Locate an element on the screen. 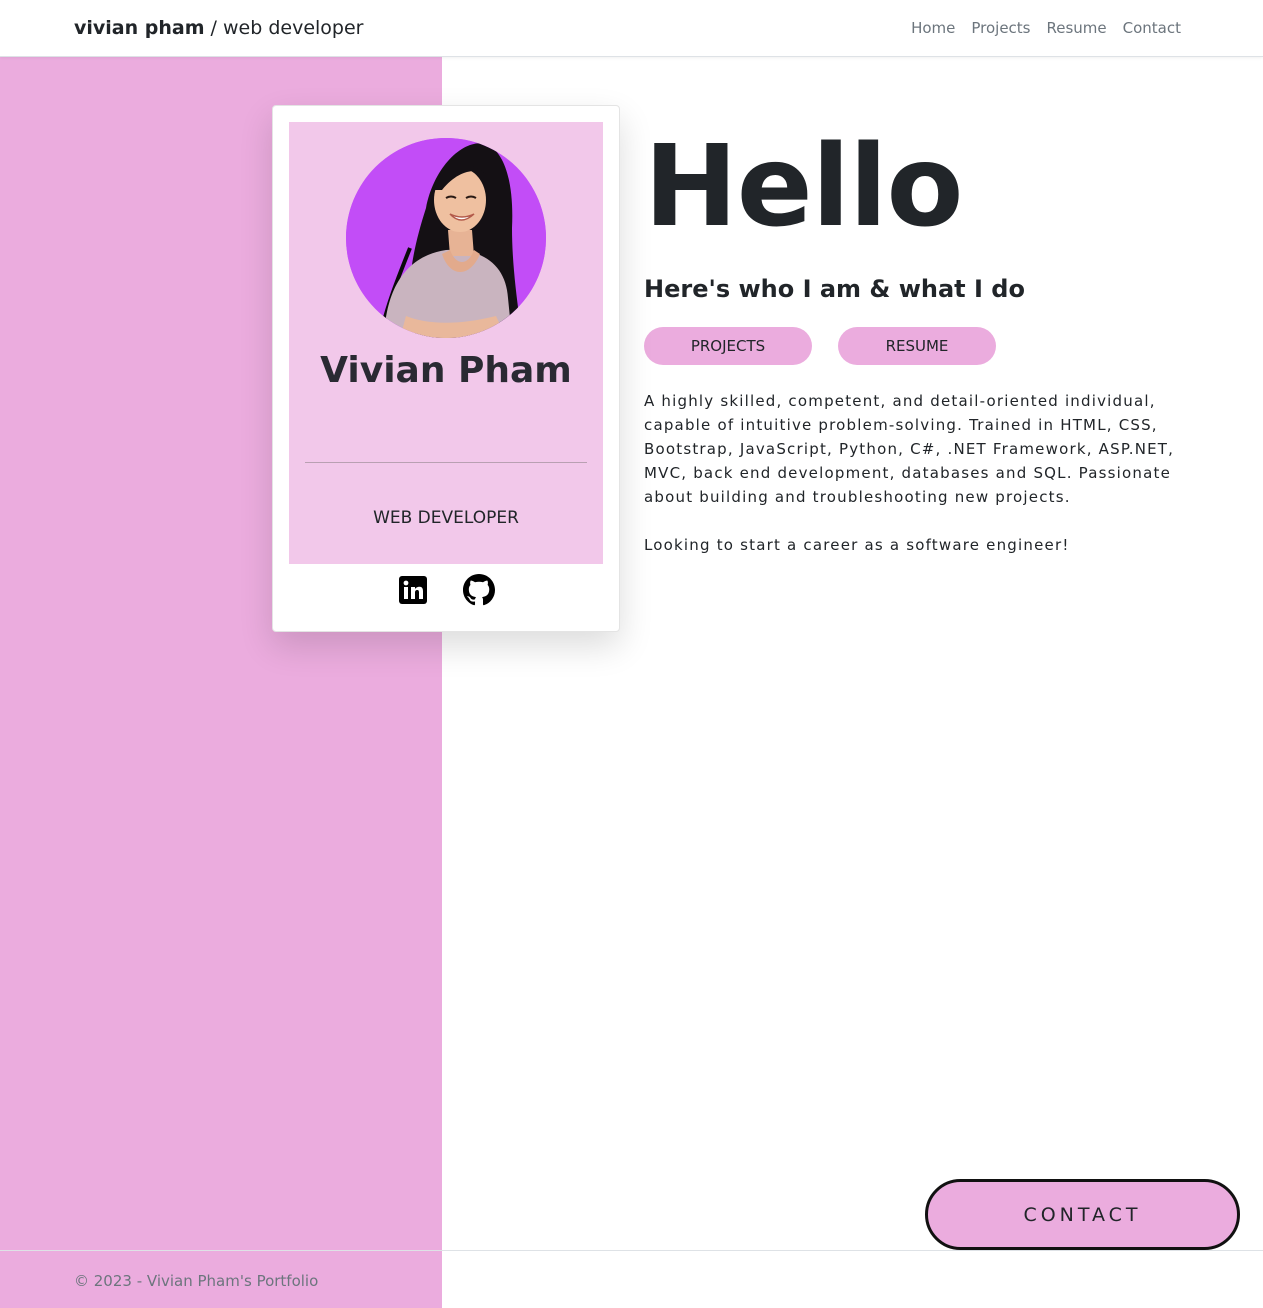 The width and height of the screenshot is (1263, 1308). projects-button: PROJECTS is located at coordinates (728, 346).